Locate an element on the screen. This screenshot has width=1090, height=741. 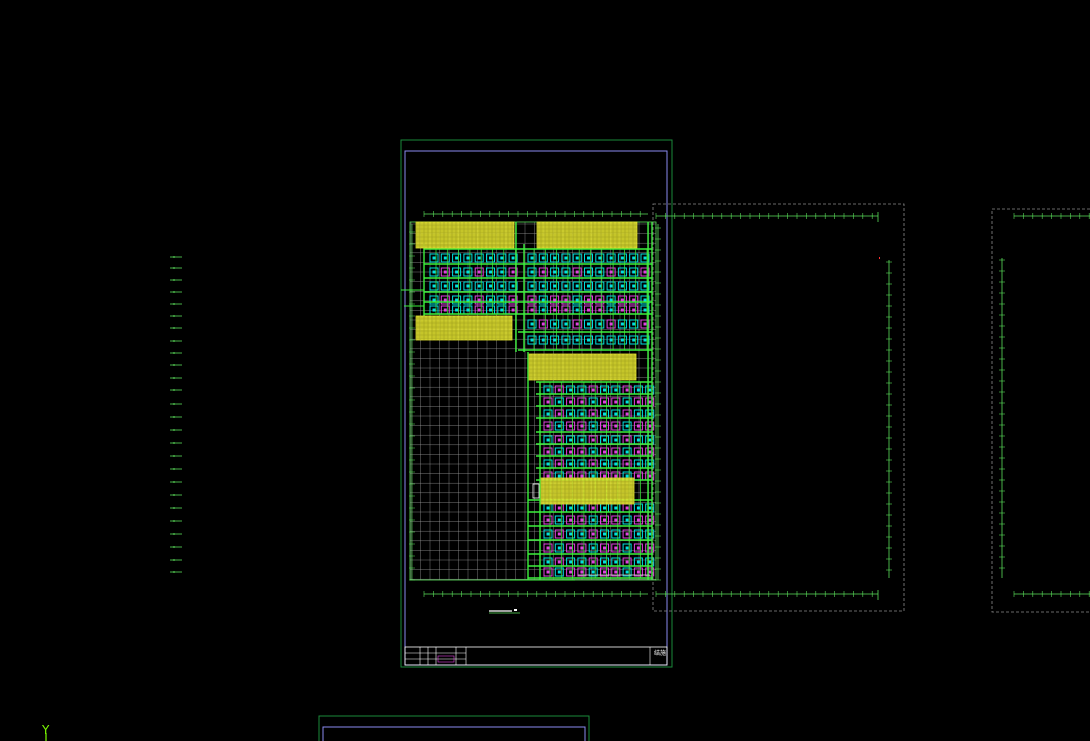
left-axis-tick-column is located at coordinates (176, 414).